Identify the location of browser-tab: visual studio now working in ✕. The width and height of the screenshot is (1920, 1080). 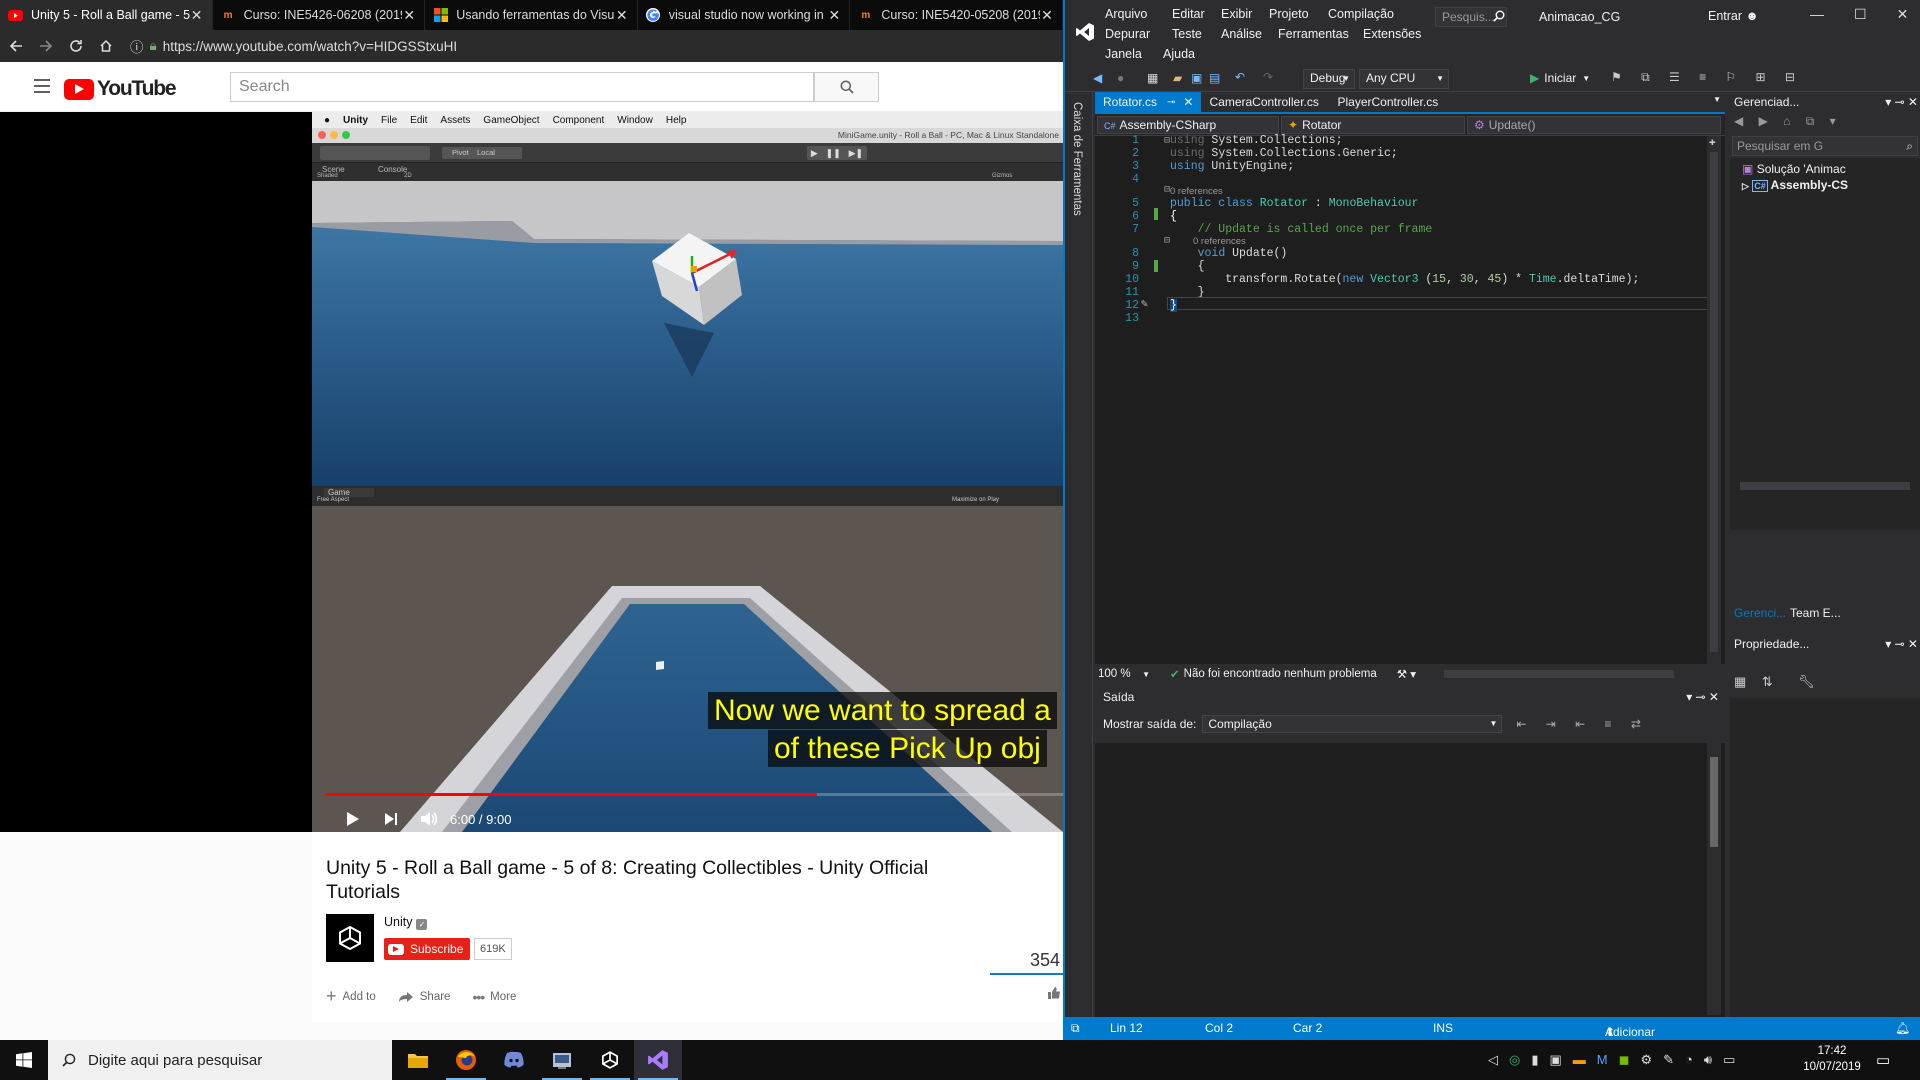
(744, 15).